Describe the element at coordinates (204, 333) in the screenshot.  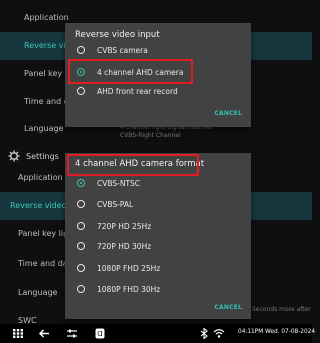
I see `bluetooth-icon` at that location.